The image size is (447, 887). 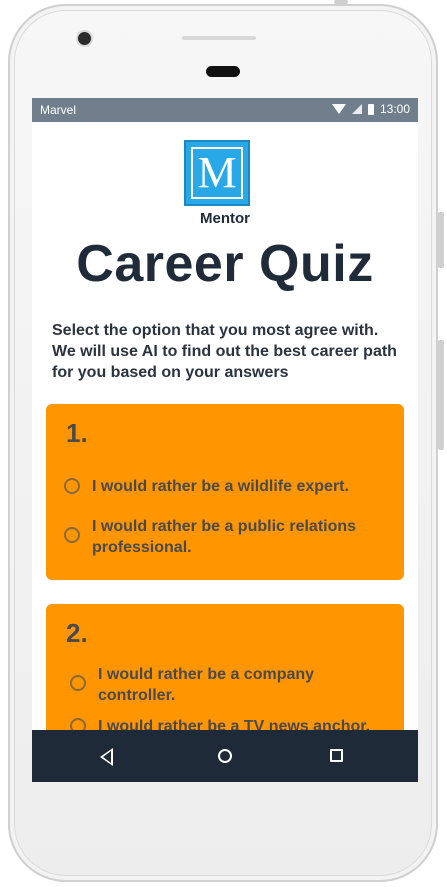 I want to click on logo-letter: M, so click(x=217, y=173).